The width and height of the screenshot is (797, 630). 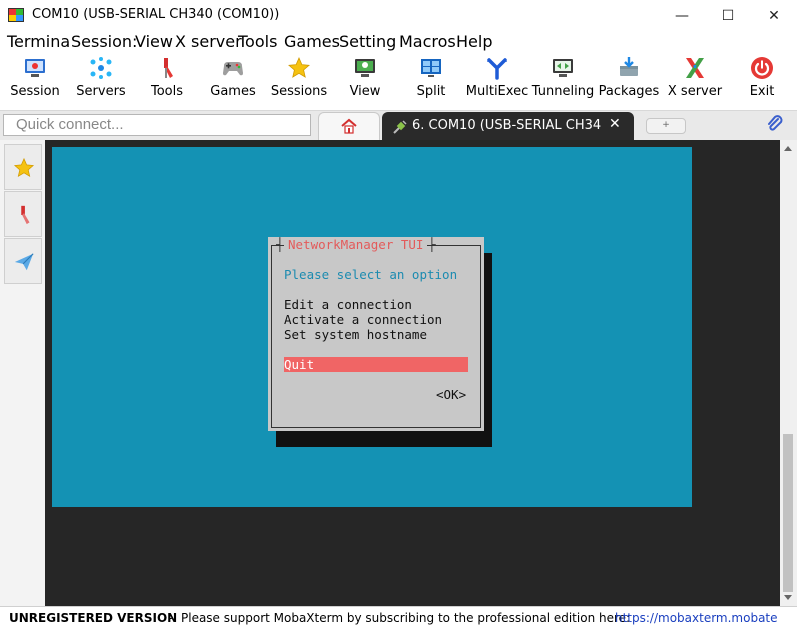 What do you see at coordinates (257, 41) in the screenshot?
I see `menu-tools: Tools` at bounding box center [257, 41].